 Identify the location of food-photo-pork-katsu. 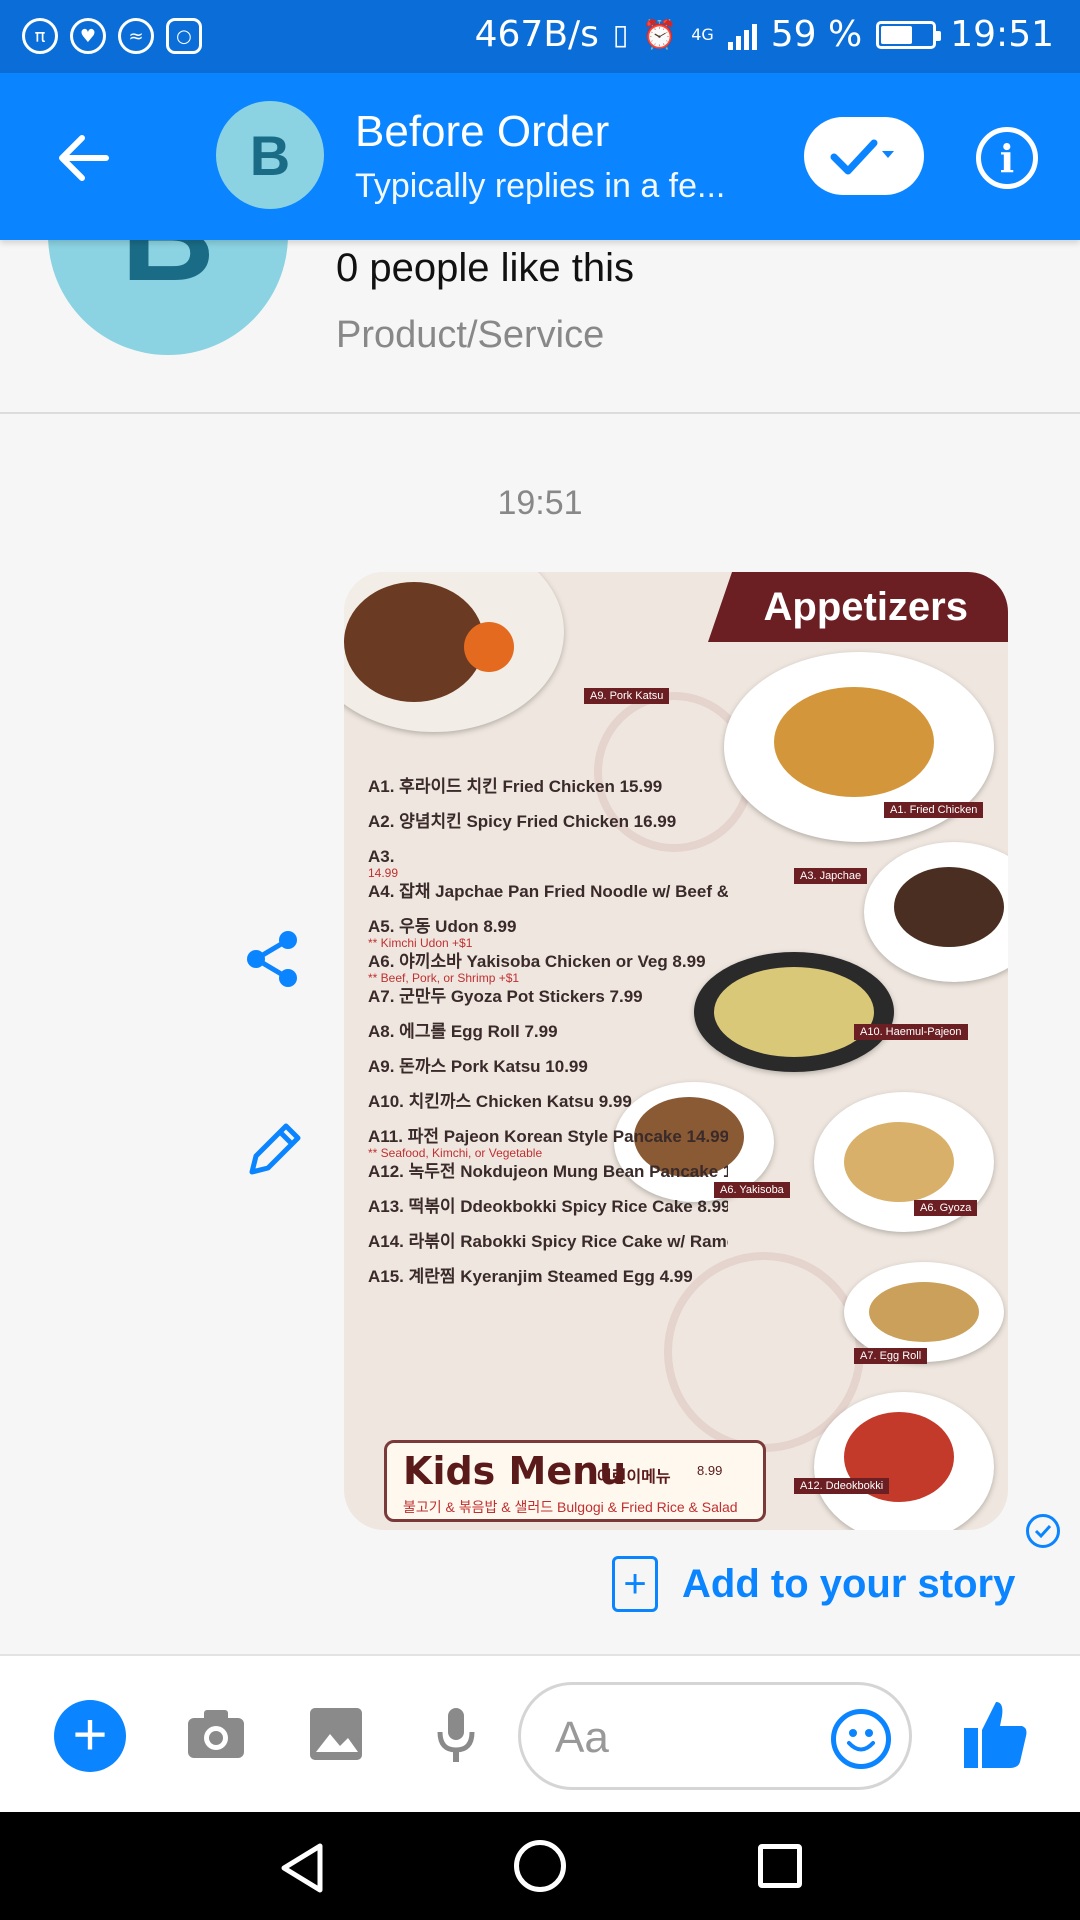
(454, 652).